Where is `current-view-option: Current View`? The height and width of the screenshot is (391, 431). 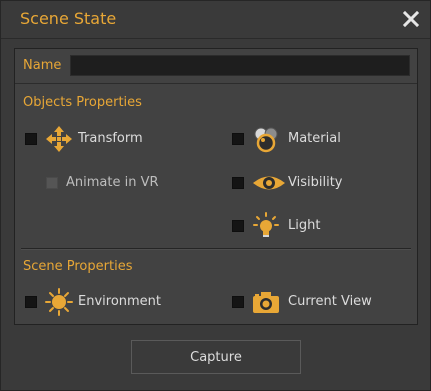
current-view-option: Current View is located at coordinates (317, 303).